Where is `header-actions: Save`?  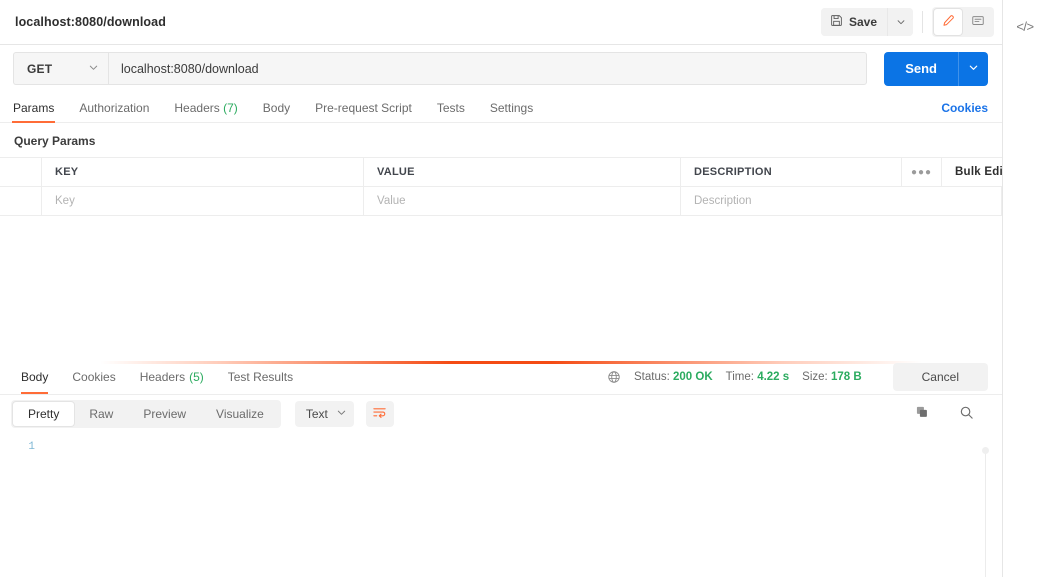
header-actions: Save is located at coordinates (907, 22).